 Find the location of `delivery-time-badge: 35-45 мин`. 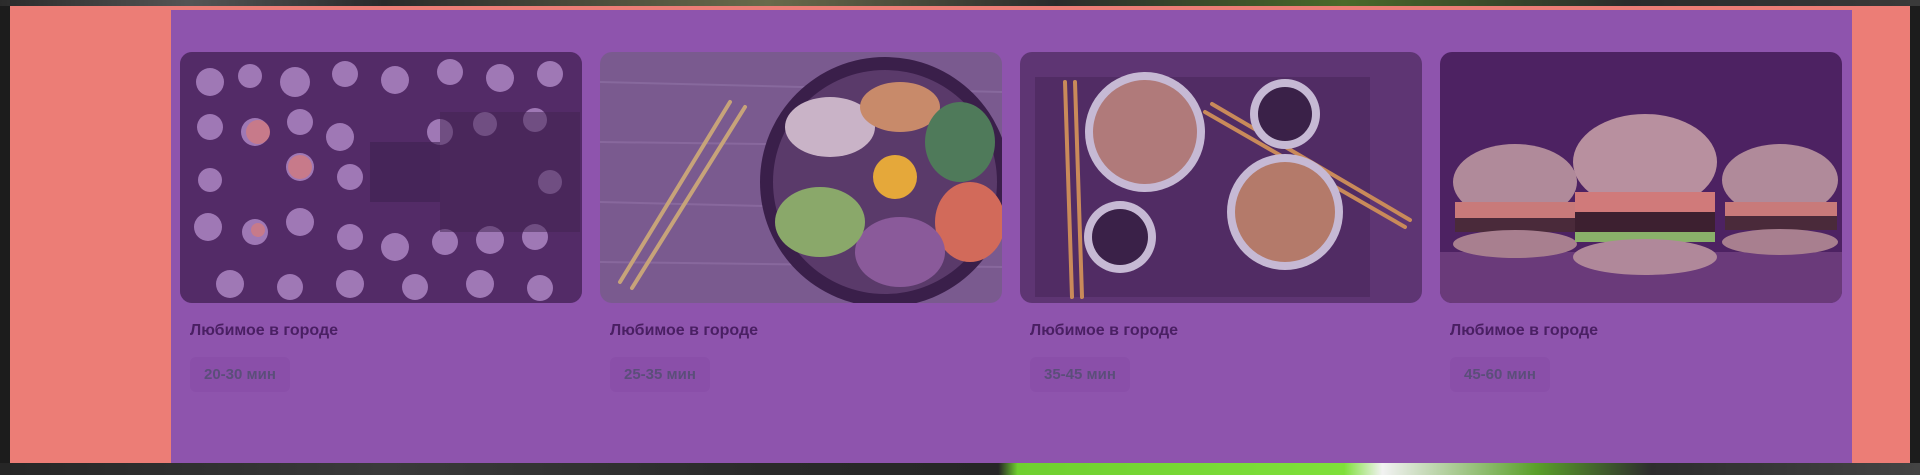

delivery-time-badge: 35-45 мин is located at coordinates (1080, 374).